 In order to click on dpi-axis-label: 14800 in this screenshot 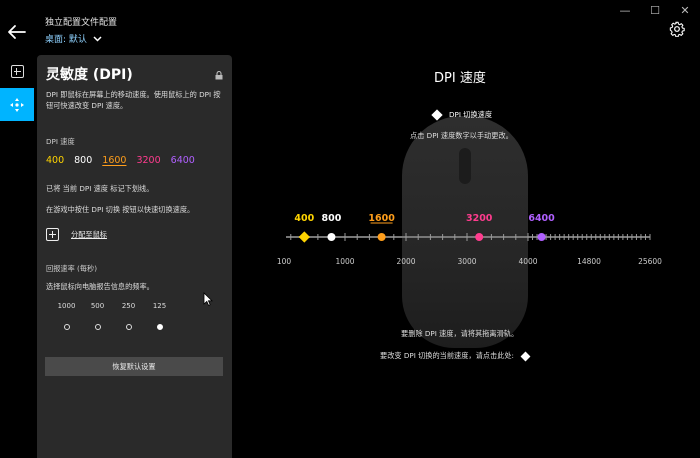, I will do `click(589, 261)`.